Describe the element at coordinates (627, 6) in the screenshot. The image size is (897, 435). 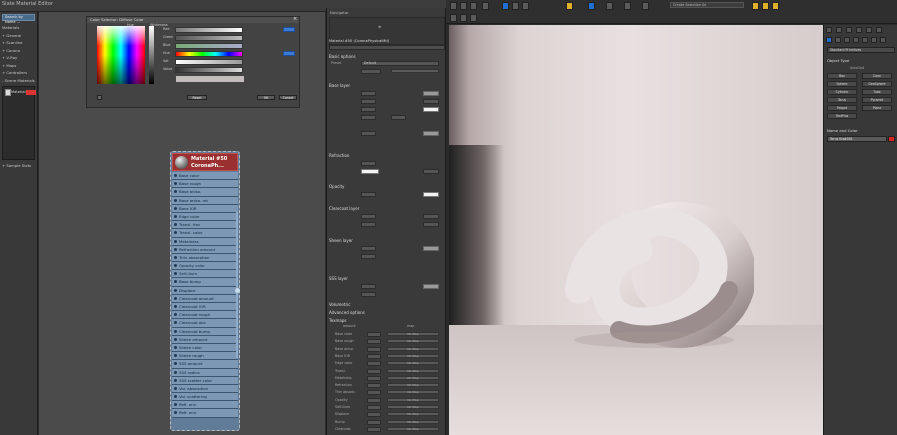
I see `align-icon` at that location.